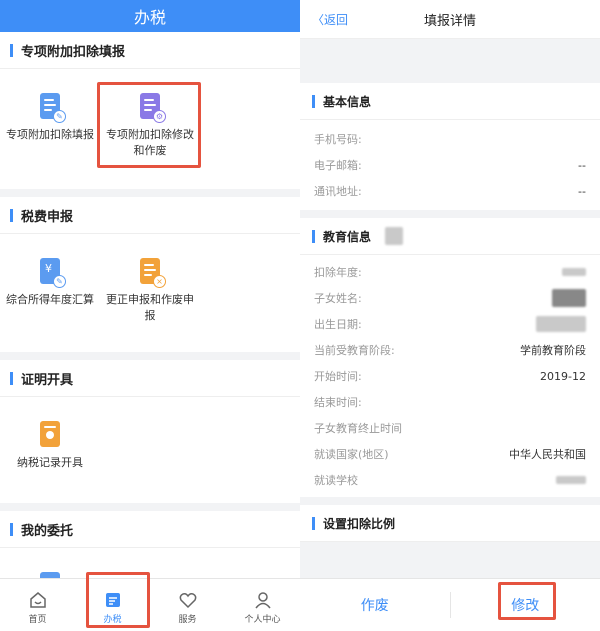 The width and height of the screenshot is (600, 631). Describe the element at coordinates (53, 273) in the screenshot. I see `yuan-doc-icon: ¥ ✎` at that location.